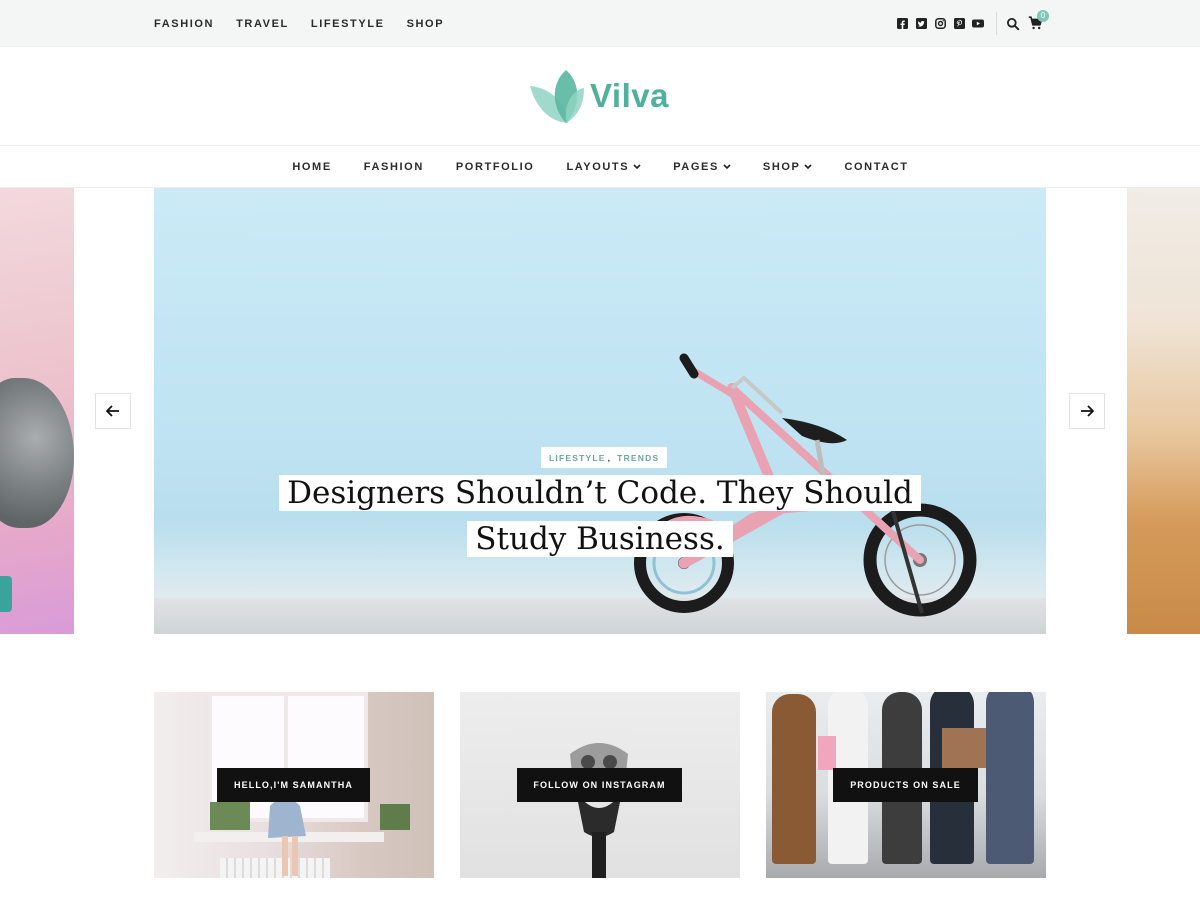 The width and height of the screenshot is (1200, 900). I want to click on promo-instagram-label: FOLLOW ON INSTAGRAM, so click(599, 785).